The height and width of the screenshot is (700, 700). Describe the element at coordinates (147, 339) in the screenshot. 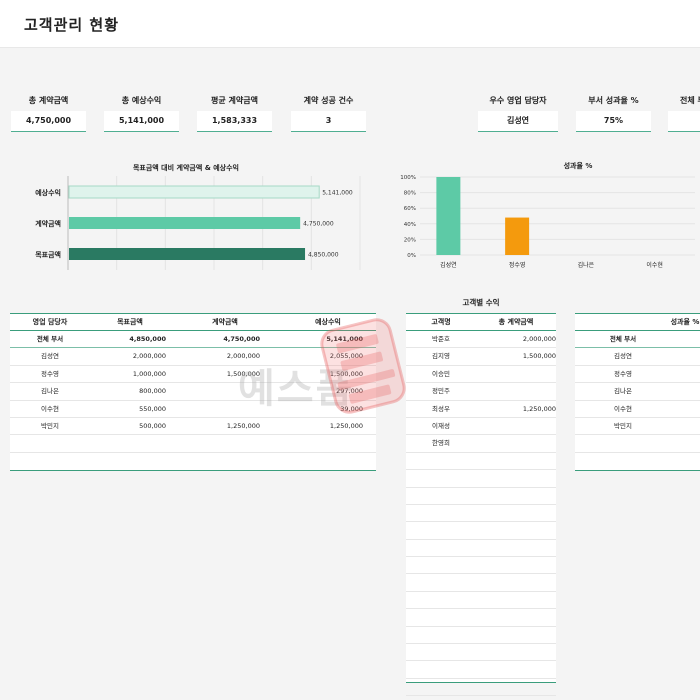

I see `cell: 4,850,000` at that location.